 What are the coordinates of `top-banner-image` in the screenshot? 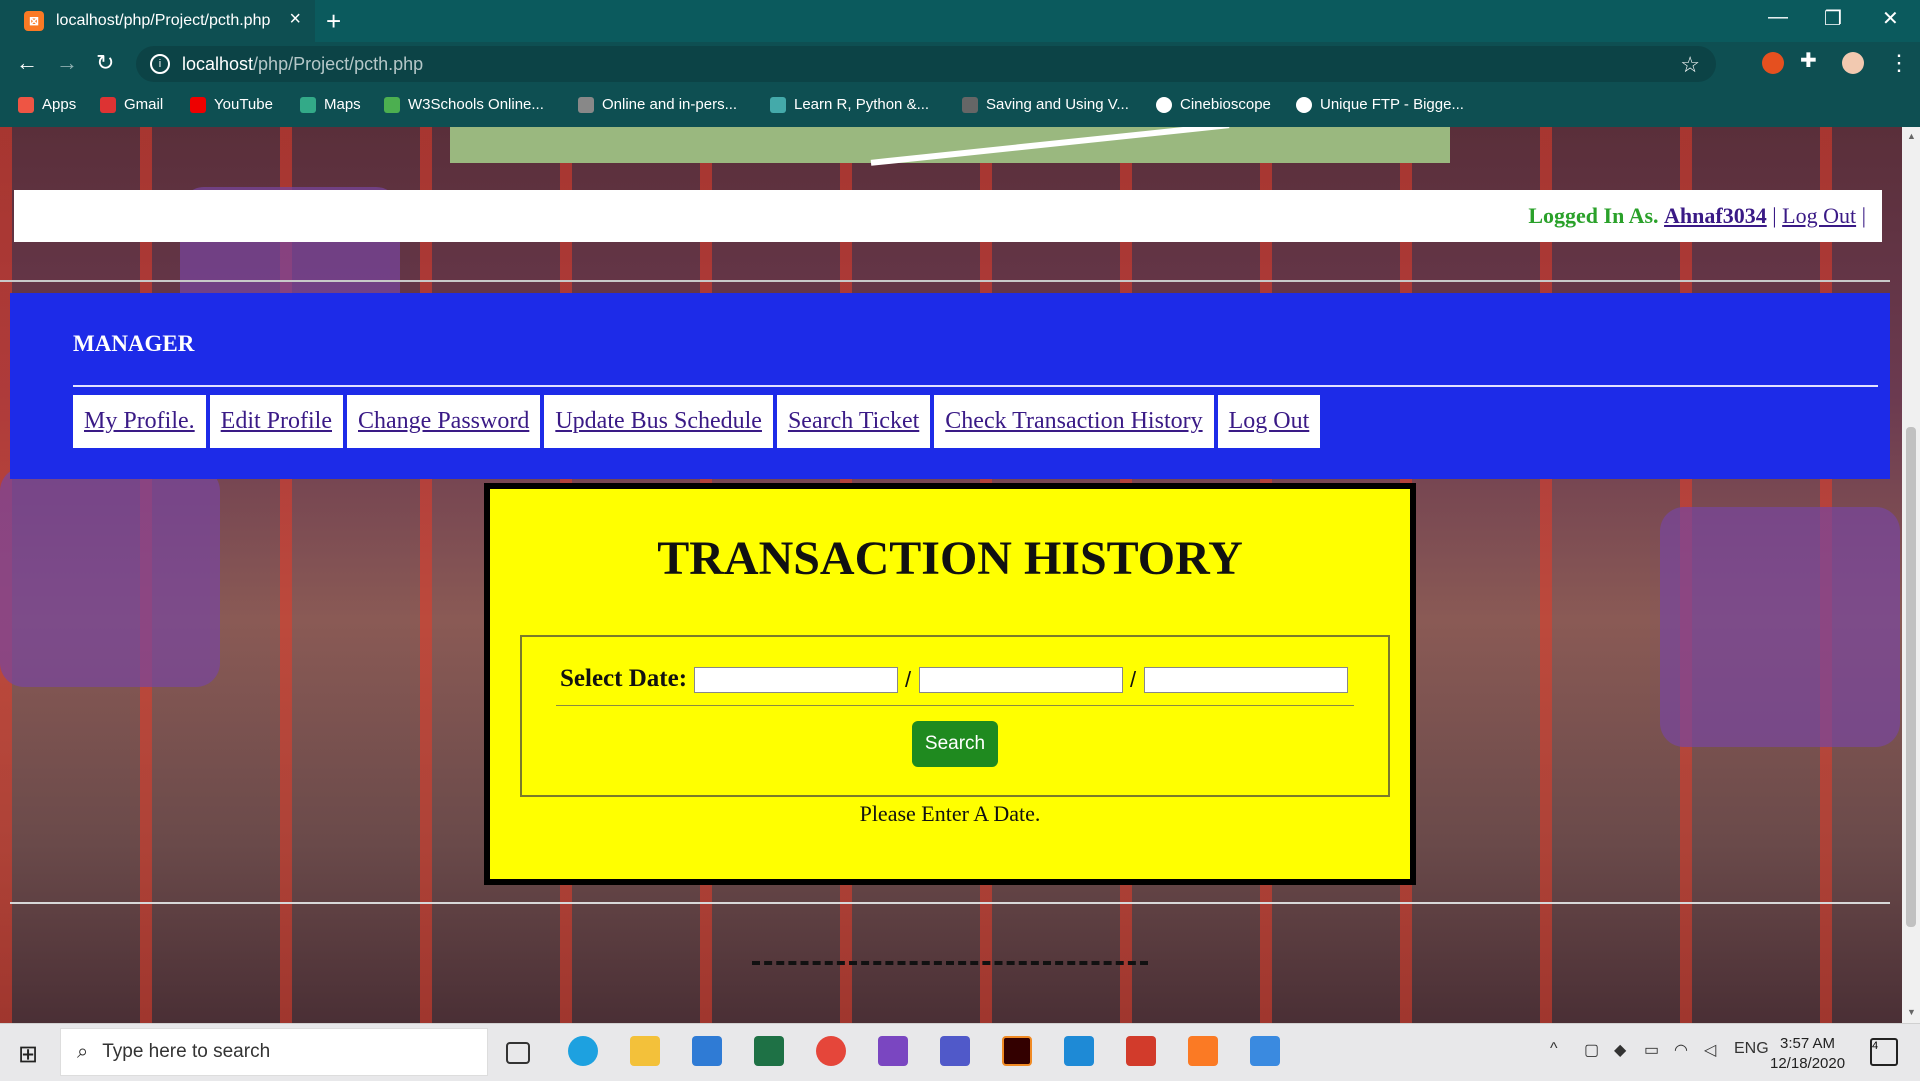 It's located at (950, 146).